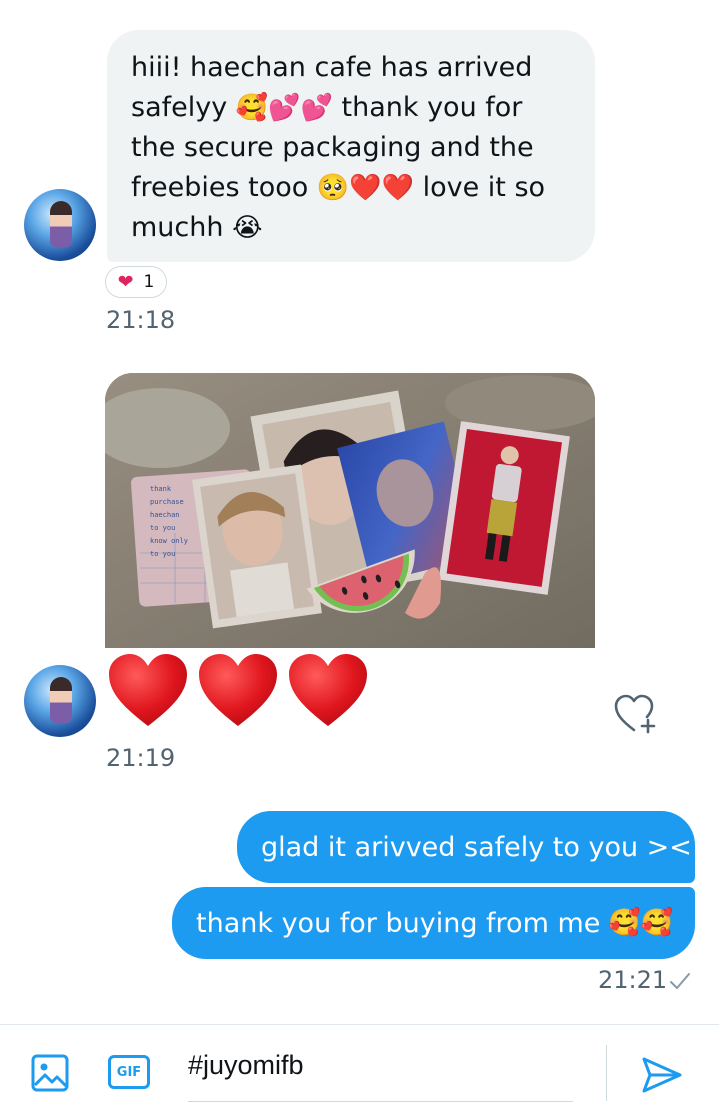  I want to click on message-text: thank you for, so click(432, 107).